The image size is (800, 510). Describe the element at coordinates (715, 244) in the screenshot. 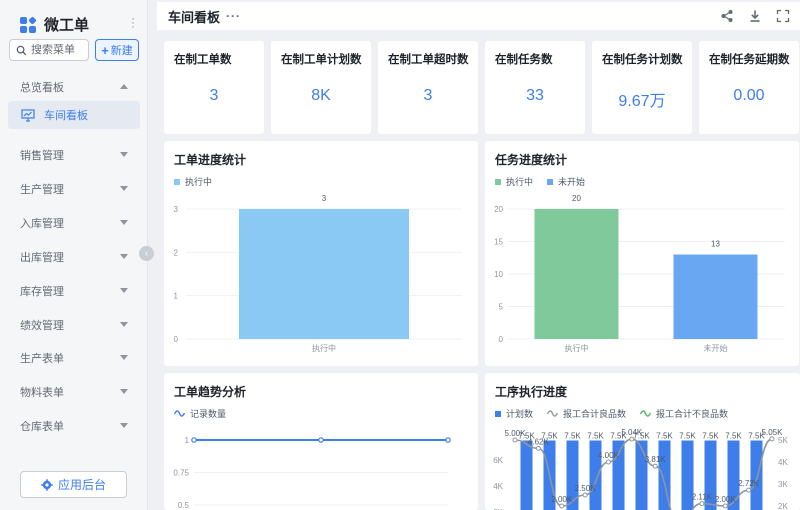

I see `data-label: 13` at that location.